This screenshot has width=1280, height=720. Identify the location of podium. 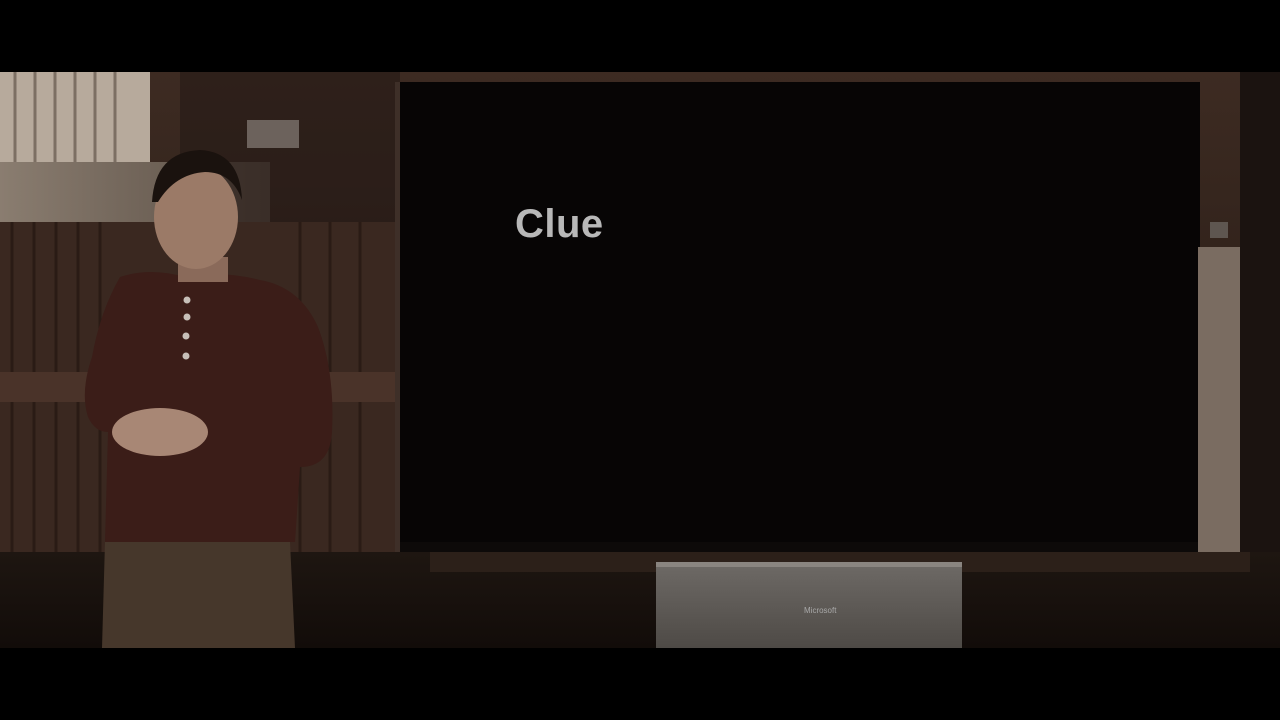
(809, 605).